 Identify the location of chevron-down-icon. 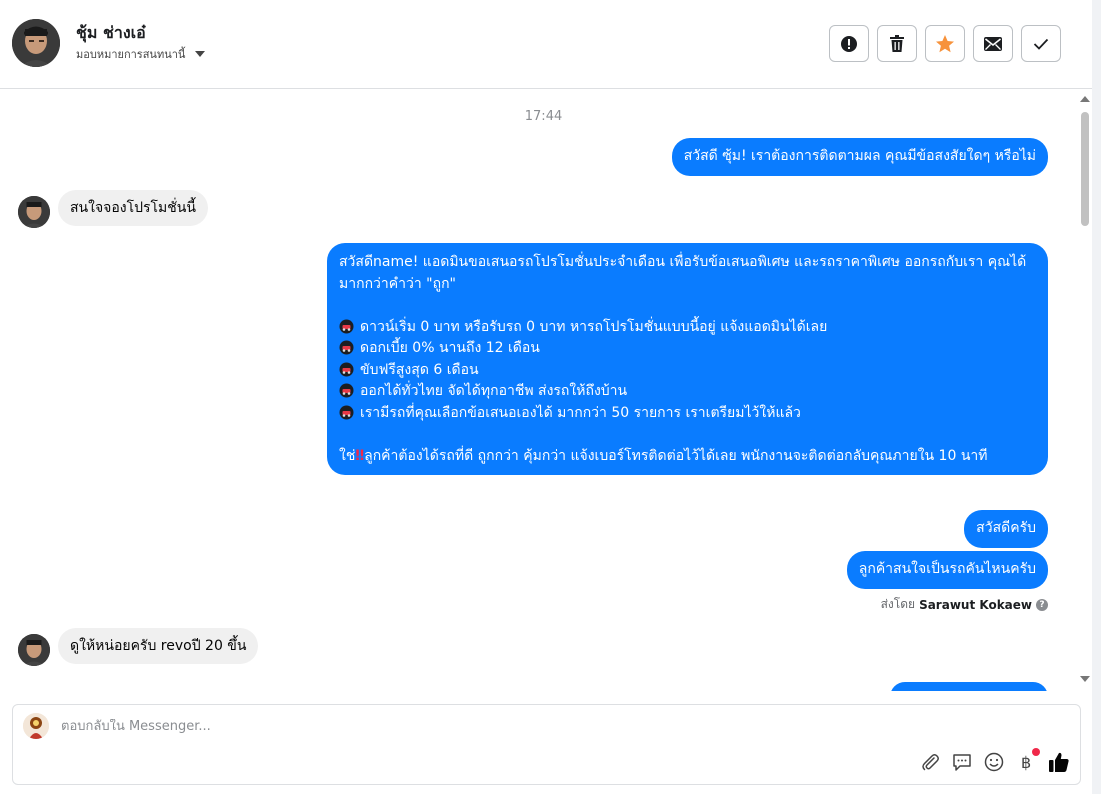
(200, 54).